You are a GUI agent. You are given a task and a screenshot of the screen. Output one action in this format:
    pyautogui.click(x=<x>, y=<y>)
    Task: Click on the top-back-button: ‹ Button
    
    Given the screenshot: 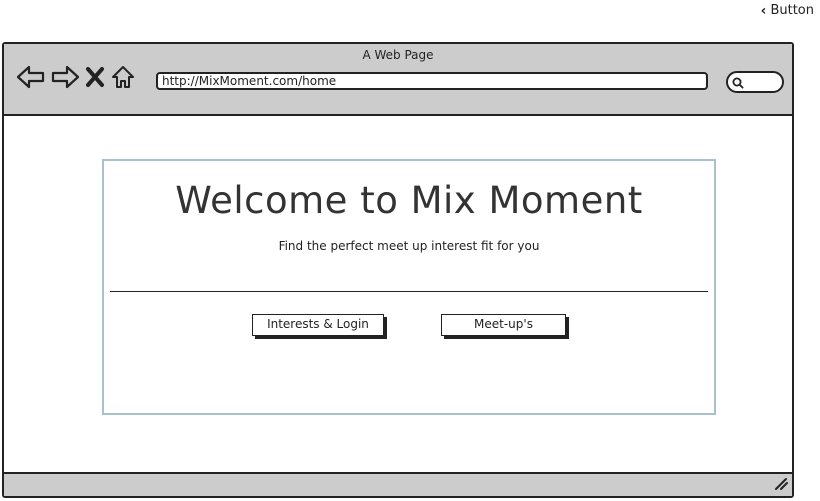 What is the action you would take?
    pyautogui.click(x=787, y=10)
    